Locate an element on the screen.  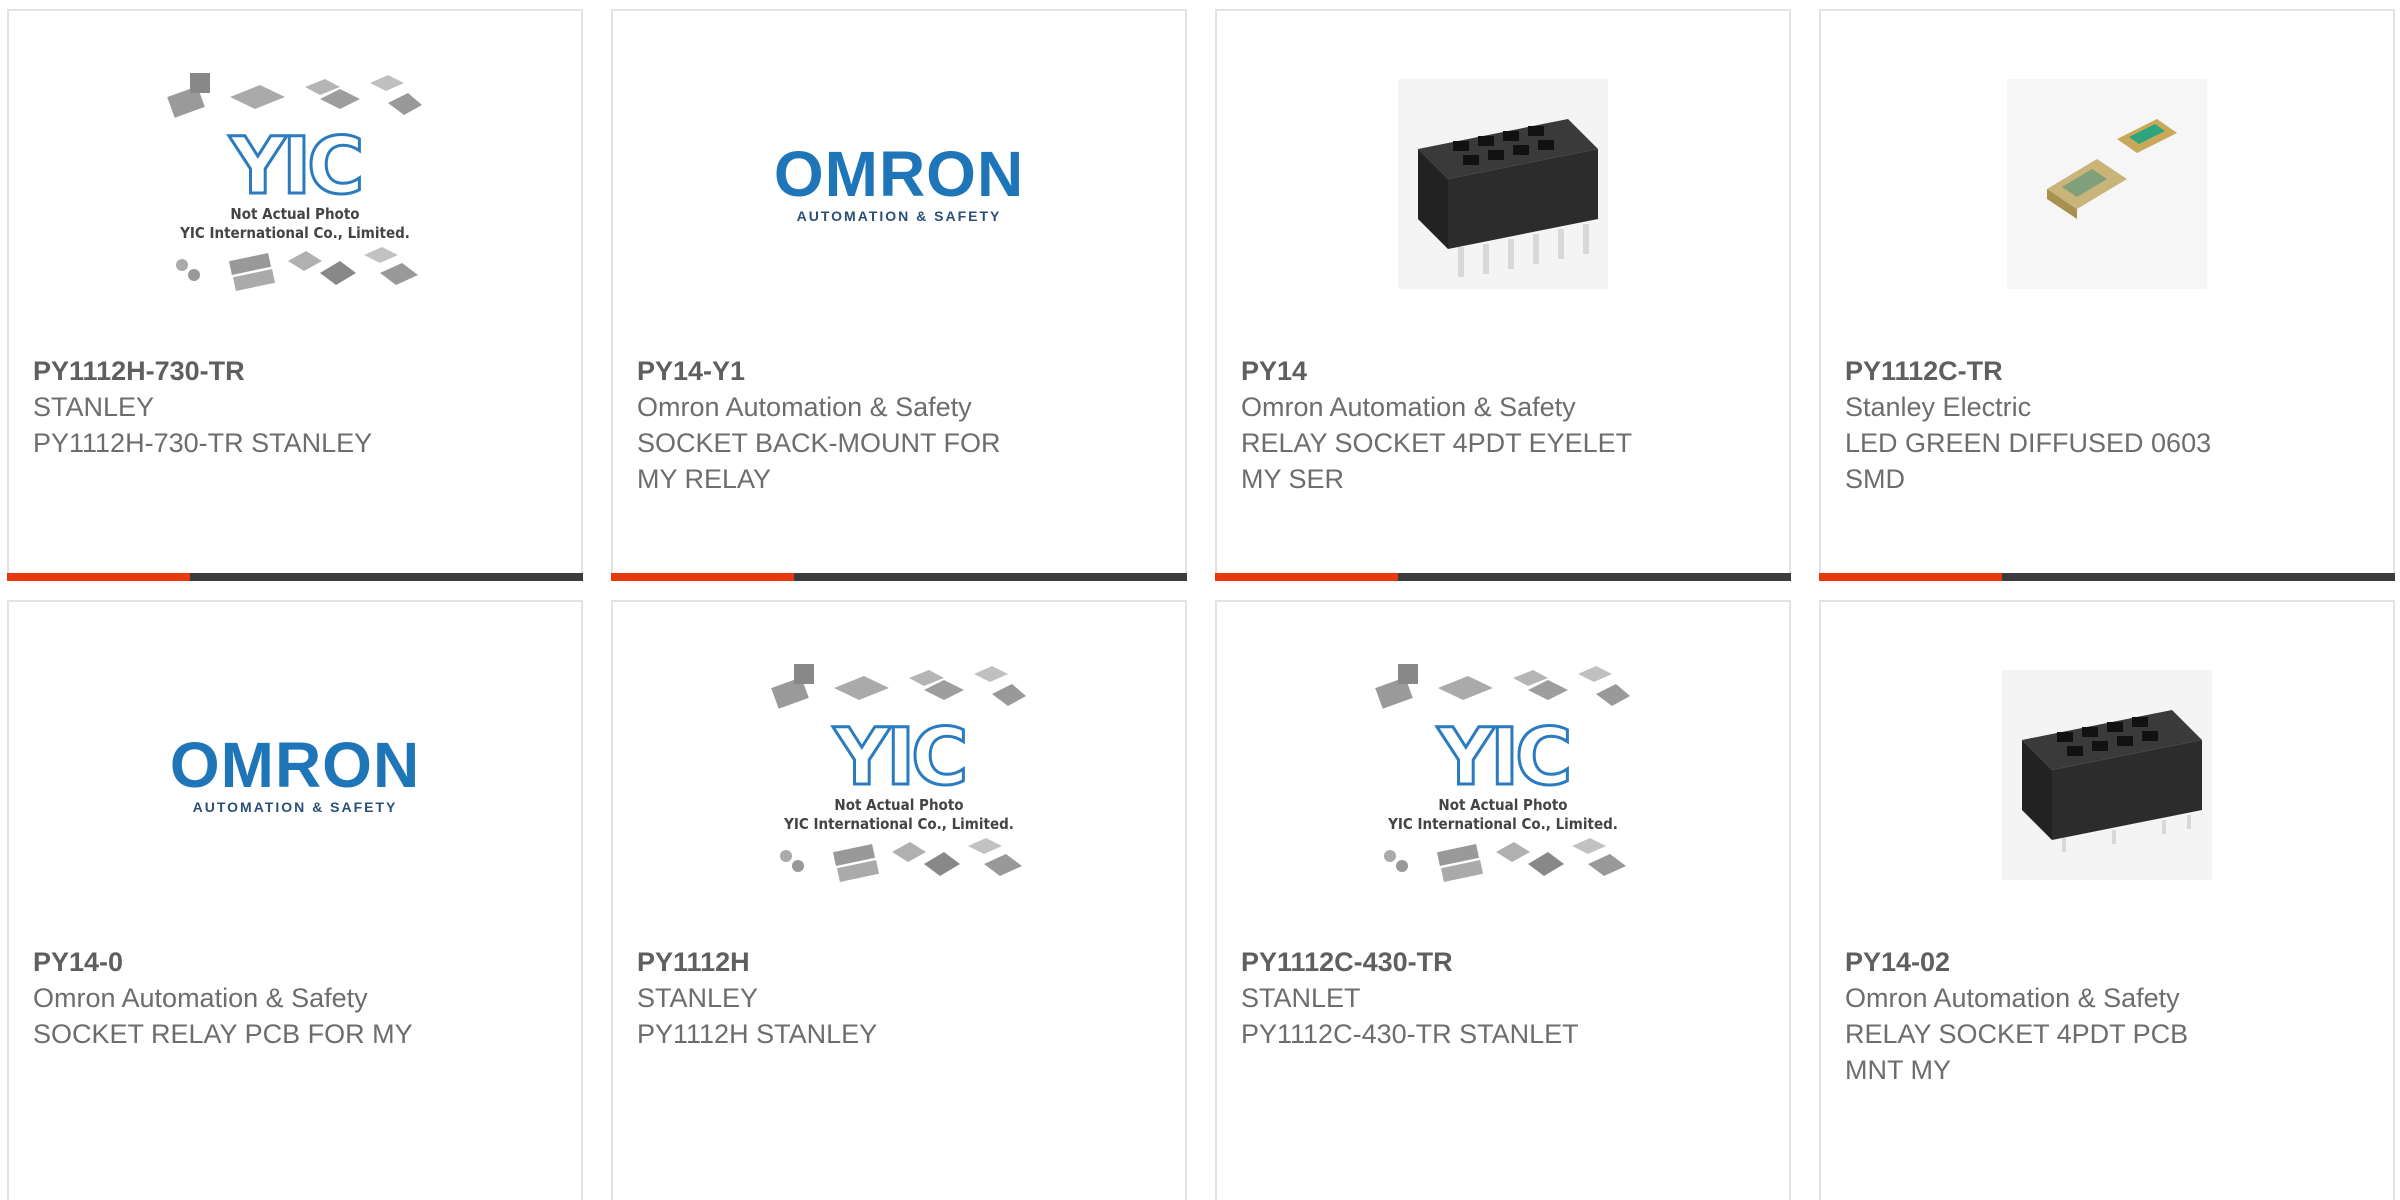
led-photo is located at coordinates (2107, 183).